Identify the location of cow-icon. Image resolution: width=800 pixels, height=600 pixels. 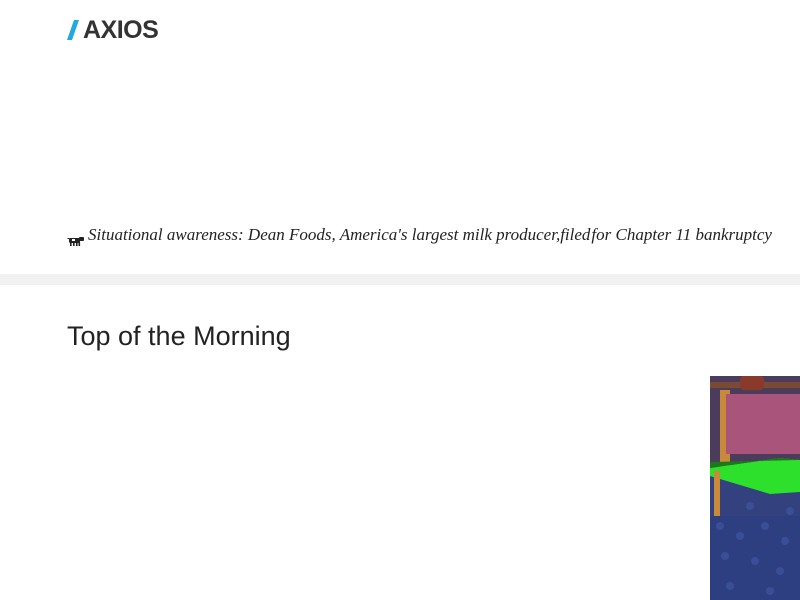
(76, 237).